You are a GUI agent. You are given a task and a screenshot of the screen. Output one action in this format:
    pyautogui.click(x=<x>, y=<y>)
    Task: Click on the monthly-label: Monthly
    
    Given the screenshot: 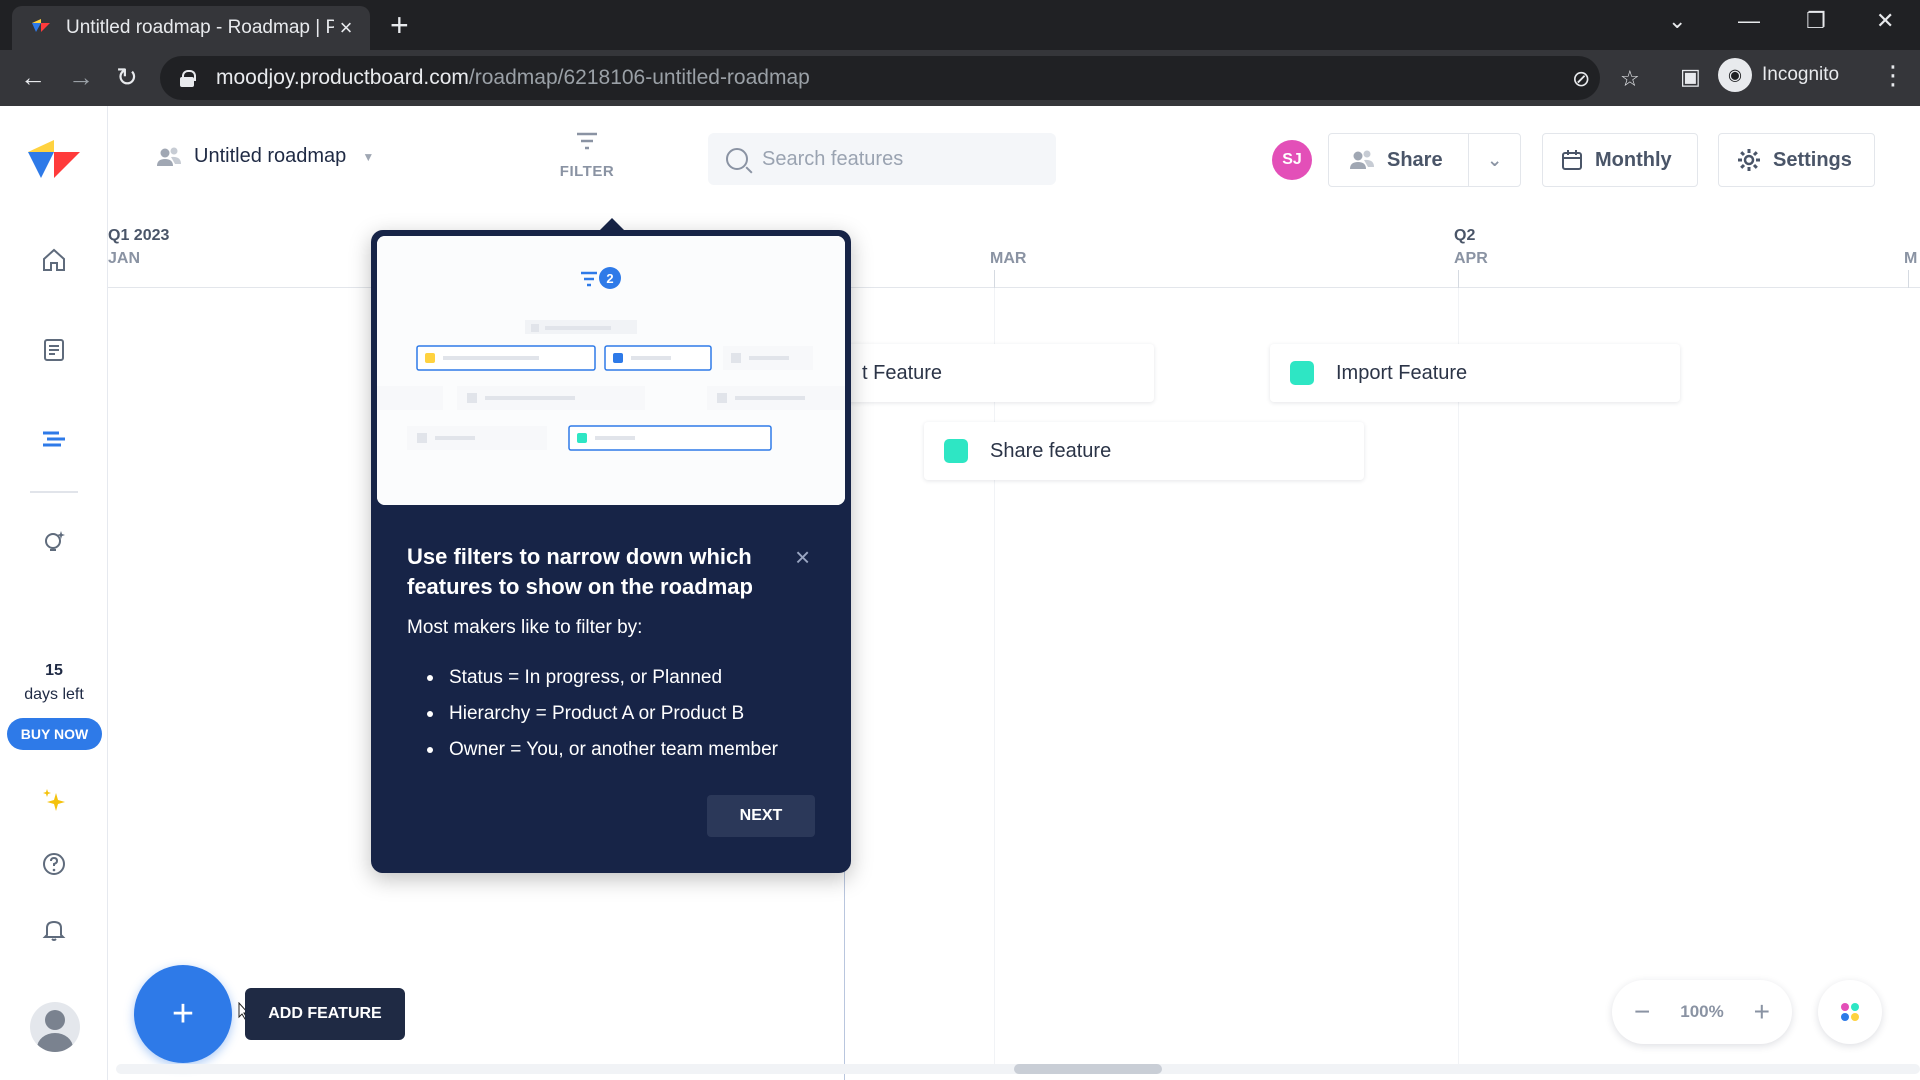 What is the action you would take?
    pyautogui.click(x=1633, y=159)
    